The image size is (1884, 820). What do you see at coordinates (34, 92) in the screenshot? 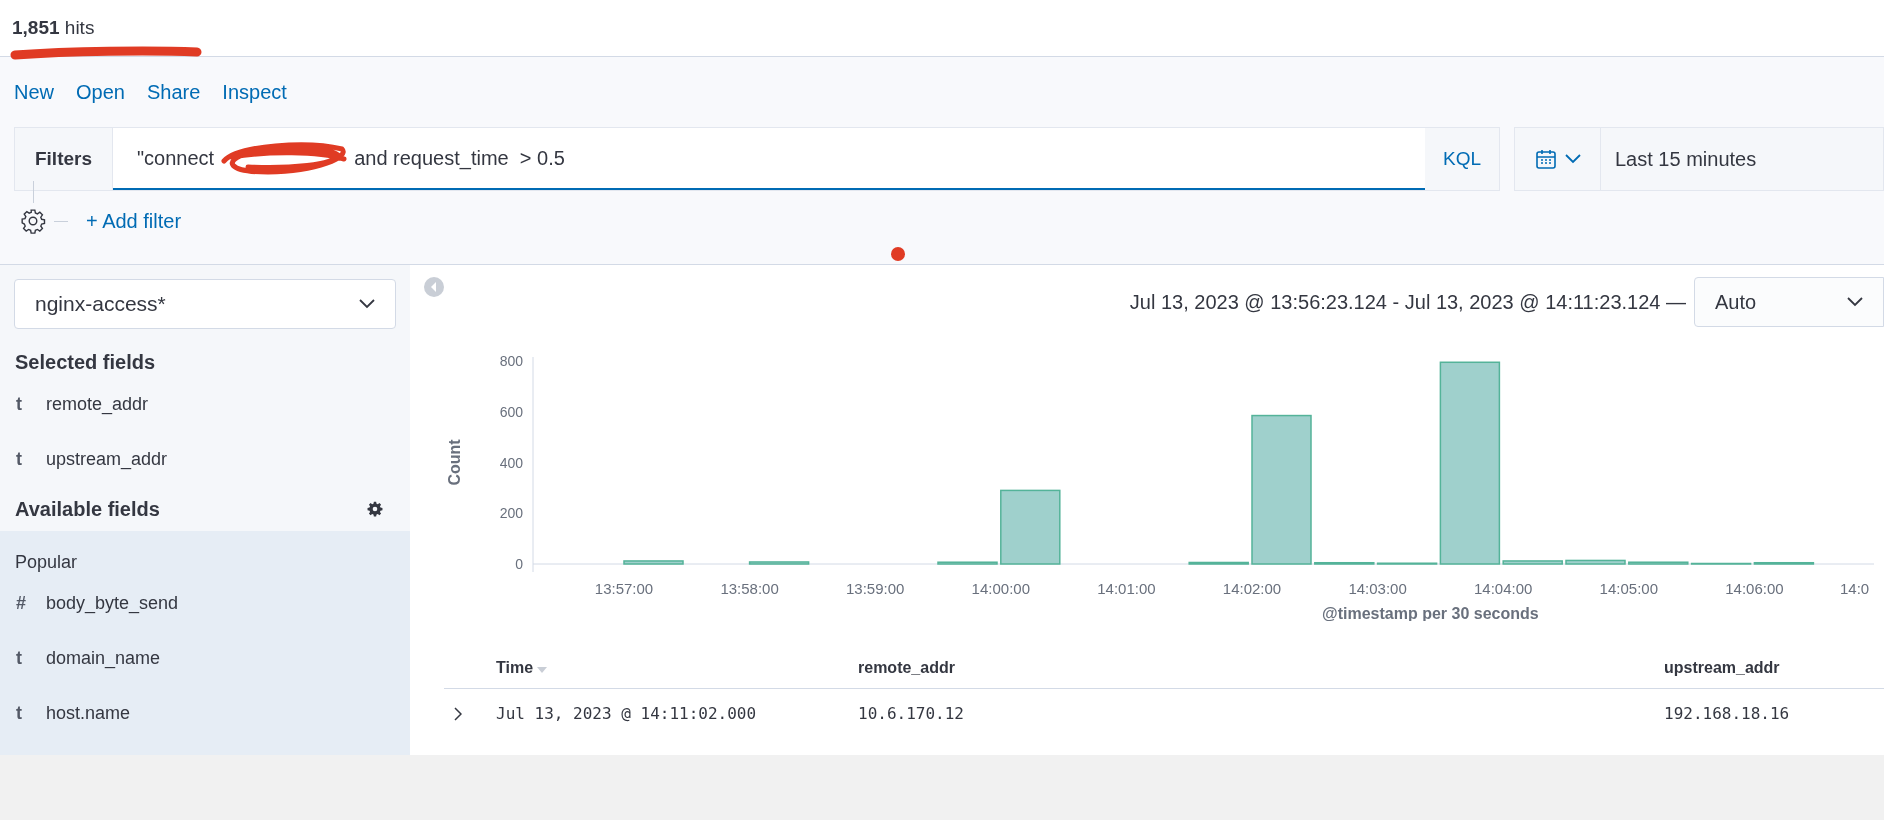
I see `menu-link: New` at bounding box center [34, 92].